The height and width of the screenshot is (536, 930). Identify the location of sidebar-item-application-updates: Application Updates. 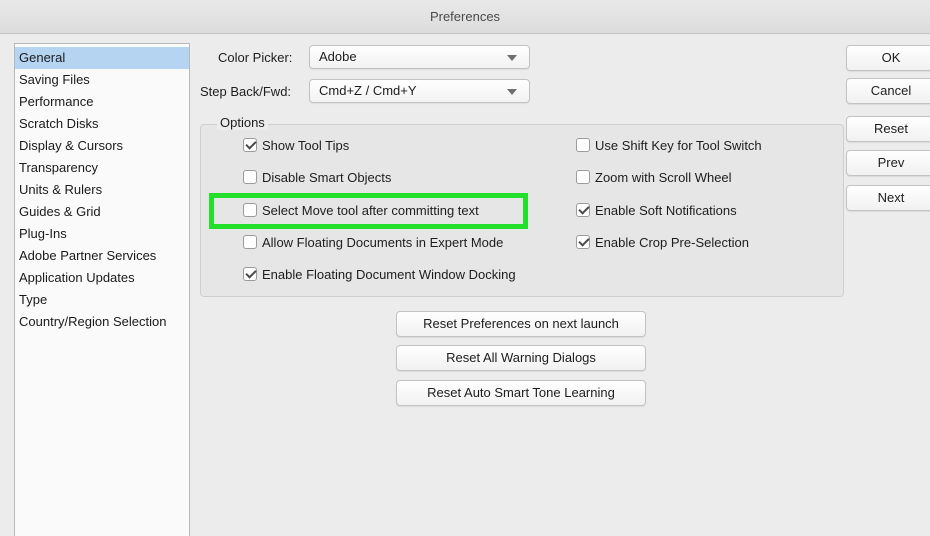
(102, 278).